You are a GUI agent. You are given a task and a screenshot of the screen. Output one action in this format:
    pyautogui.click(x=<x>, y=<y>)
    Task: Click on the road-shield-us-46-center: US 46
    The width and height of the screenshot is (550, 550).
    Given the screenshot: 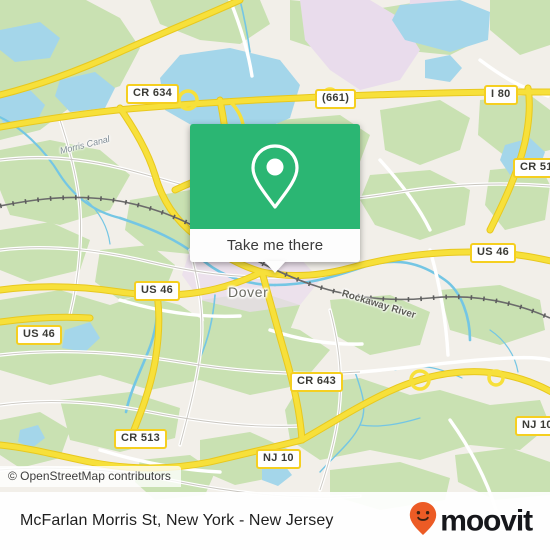 What is the action you would take?
    pyautogui.click(x=157, y=291)
    